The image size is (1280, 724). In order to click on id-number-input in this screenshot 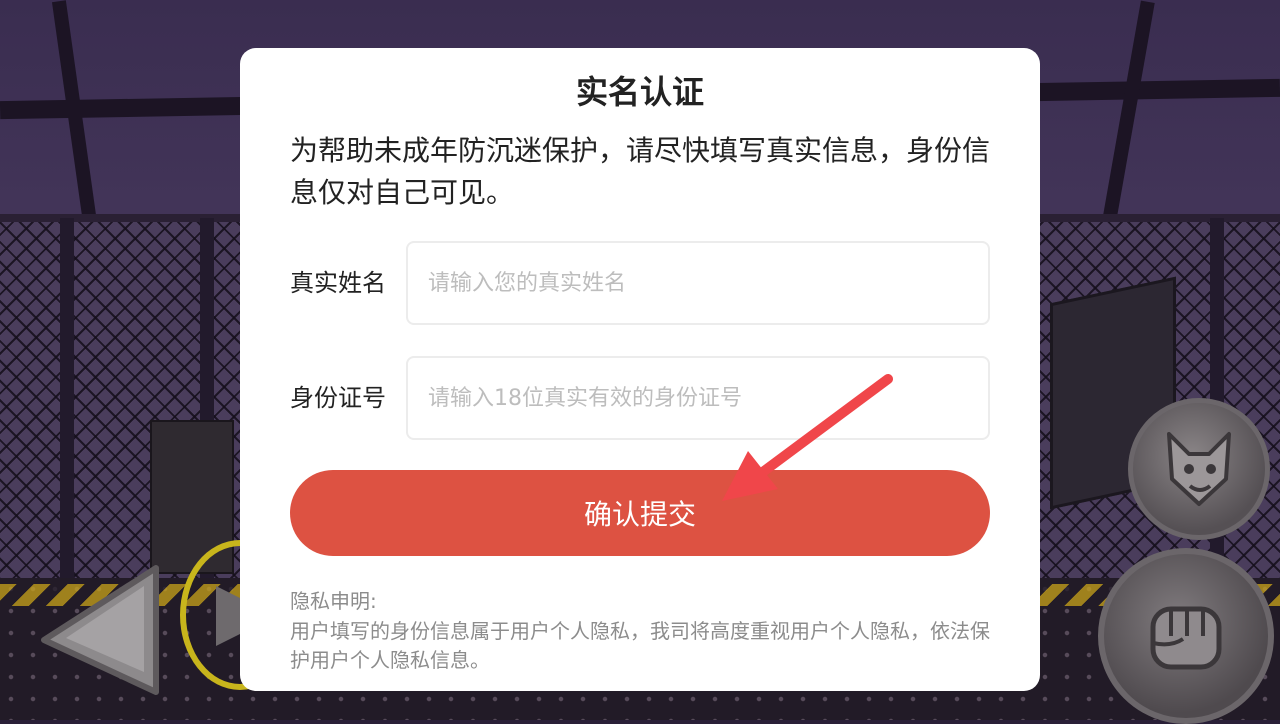, I will do `click(698, 398)`.